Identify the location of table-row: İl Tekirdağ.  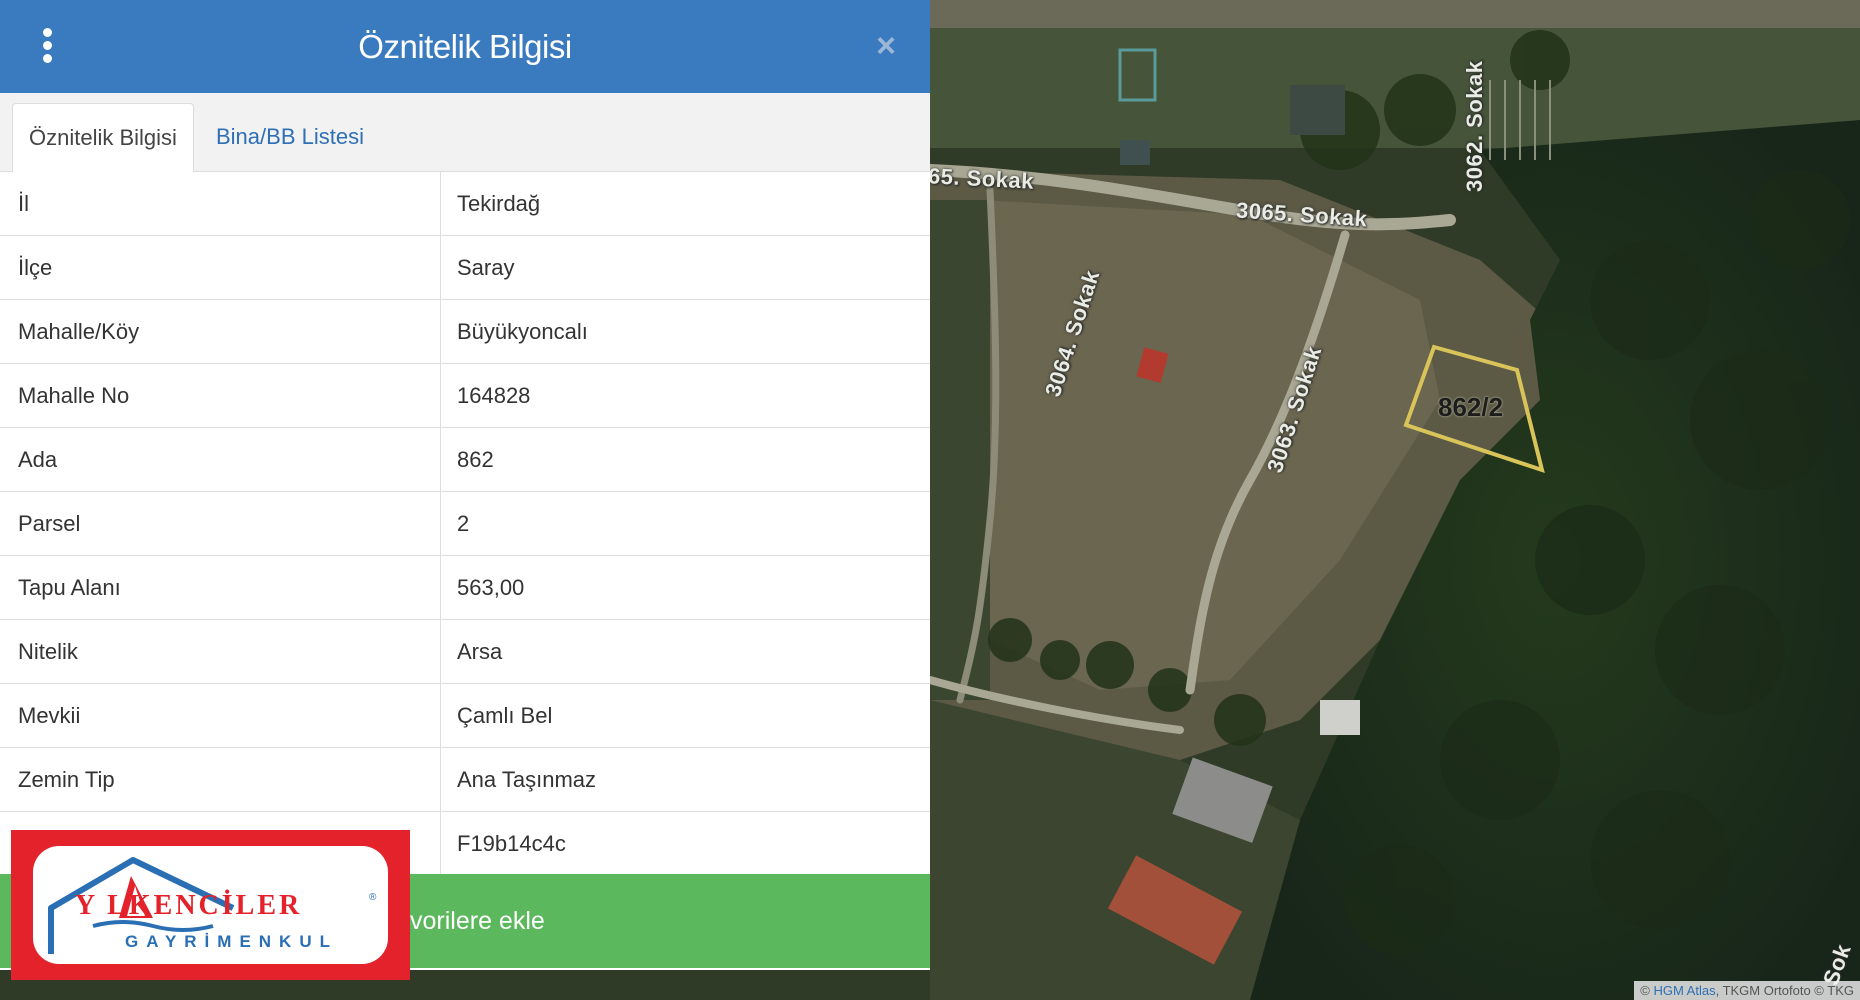
(465, 204).